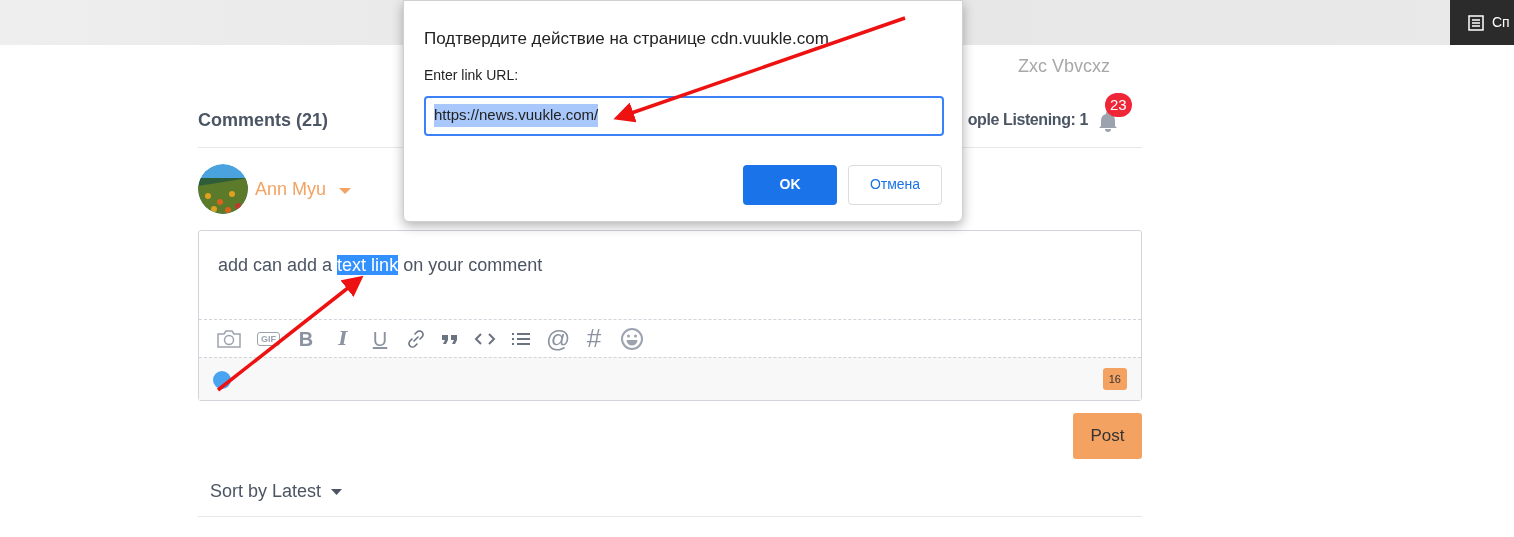 The width and height of the screenshot is (1514, 537). What do you see at coordinates (627, 39) in the screenshot?
I see `dialog-title: Подтвердите действие на странице cdn.vuukle.com` at bounding box center [627, 39].